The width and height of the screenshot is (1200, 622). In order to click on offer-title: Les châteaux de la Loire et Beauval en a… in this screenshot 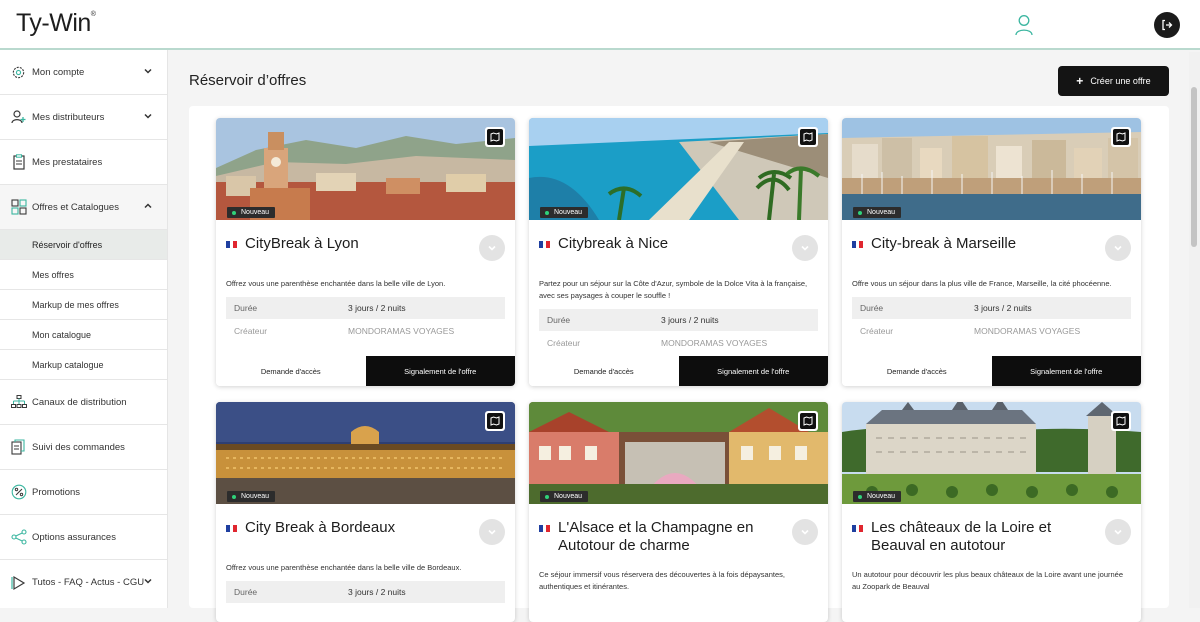, I will do `click(972, 537)`.